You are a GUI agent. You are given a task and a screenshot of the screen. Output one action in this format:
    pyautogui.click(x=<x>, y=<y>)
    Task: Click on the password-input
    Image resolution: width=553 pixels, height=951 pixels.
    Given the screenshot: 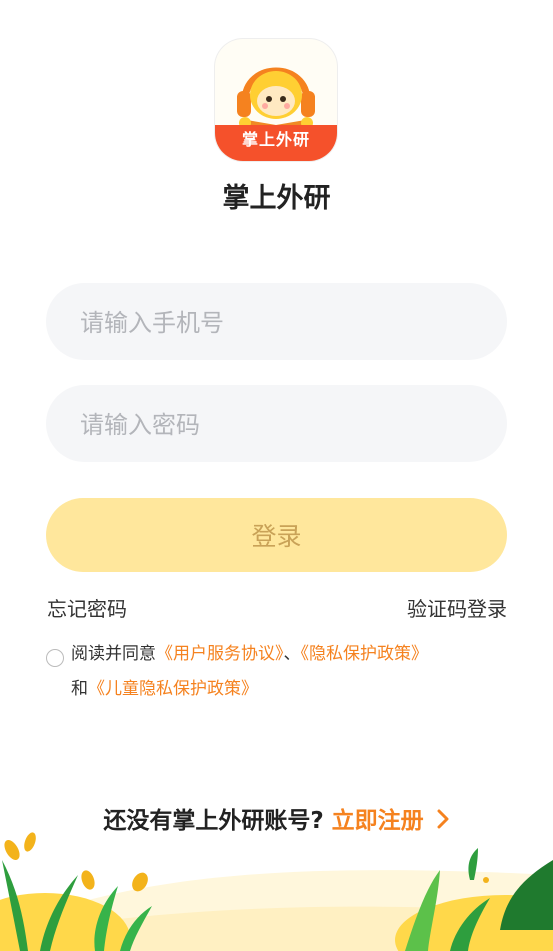 What is the action you would take?
    pyautogui.click(x=270, y=424)
    